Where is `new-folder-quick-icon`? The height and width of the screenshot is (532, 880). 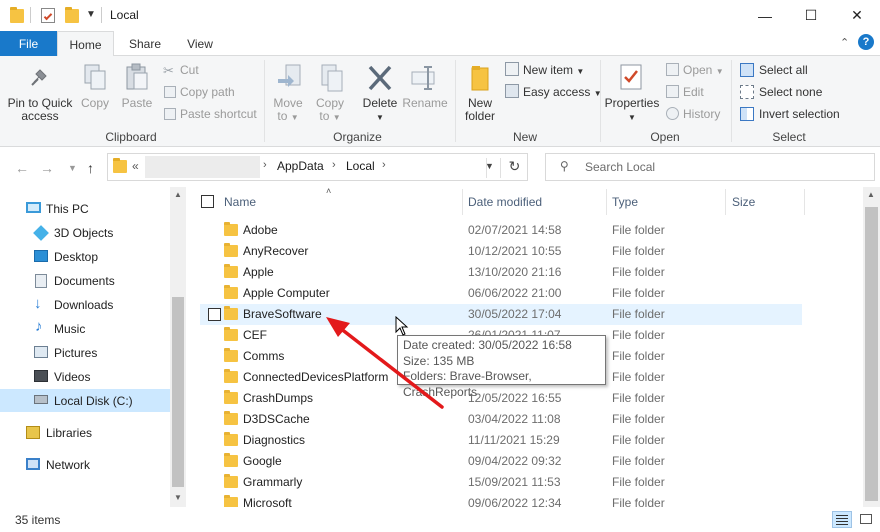 new-folder-quick-icon is located at coordinates (72, 15).